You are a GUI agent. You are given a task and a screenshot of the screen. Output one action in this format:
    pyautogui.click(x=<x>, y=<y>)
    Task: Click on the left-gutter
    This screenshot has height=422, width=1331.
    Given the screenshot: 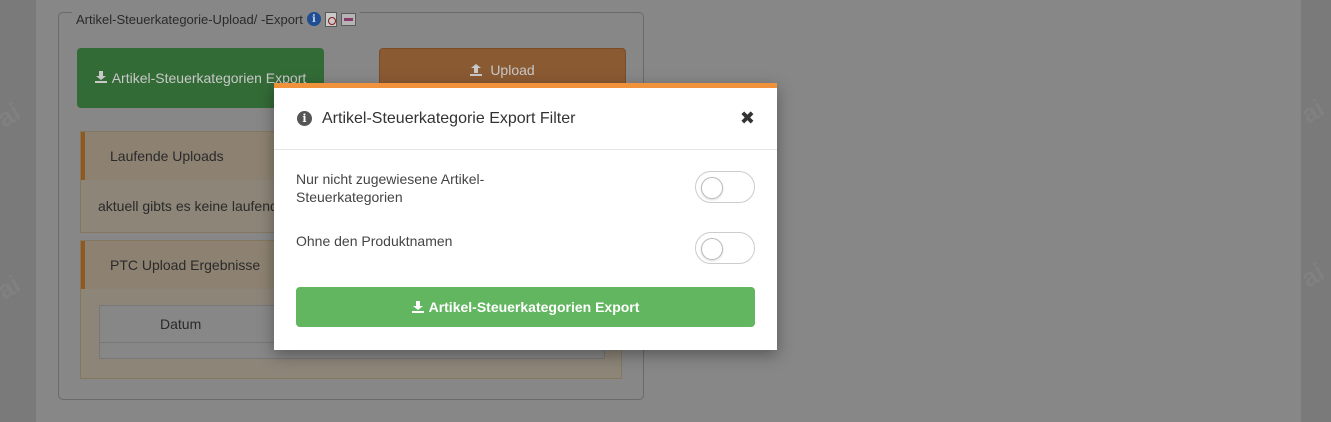 What is the action you would take?
    pyautogui.click(x=18, y=211)
    